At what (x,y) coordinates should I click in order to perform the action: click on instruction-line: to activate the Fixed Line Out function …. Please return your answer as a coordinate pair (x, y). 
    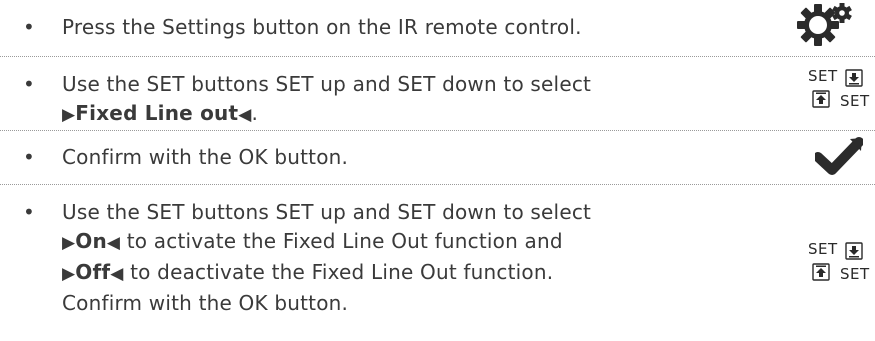
    Looking at the image, I should click on (341, 241).